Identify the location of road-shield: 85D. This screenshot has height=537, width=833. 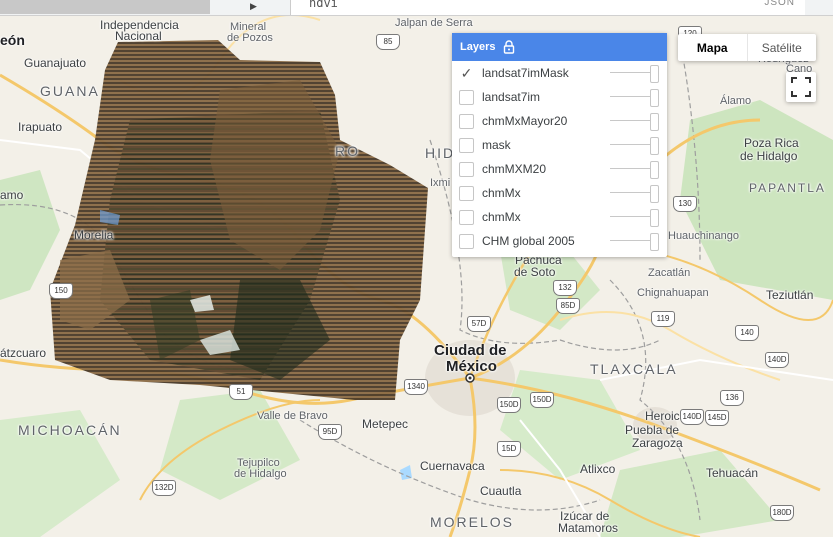
(568, 306).